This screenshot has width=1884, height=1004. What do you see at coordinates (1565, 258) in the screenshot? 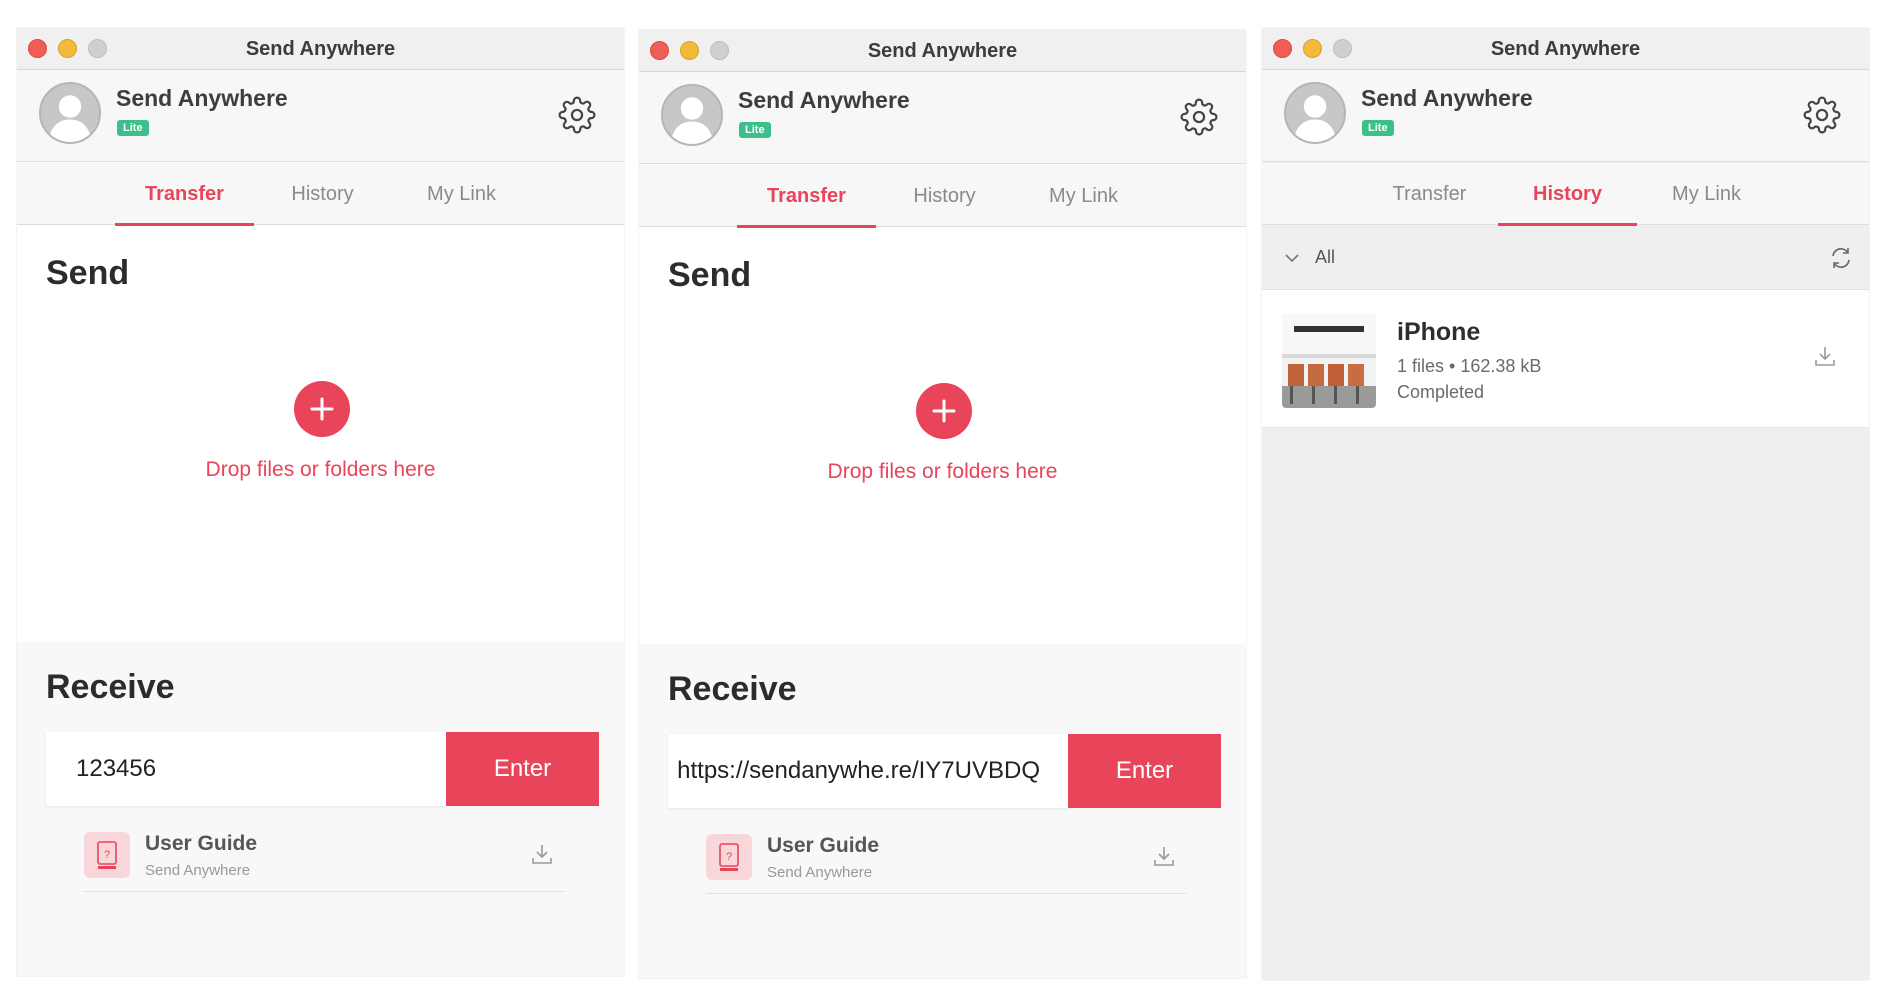
I see `history-filter-bar: All` at bounding box center [1565, 258].